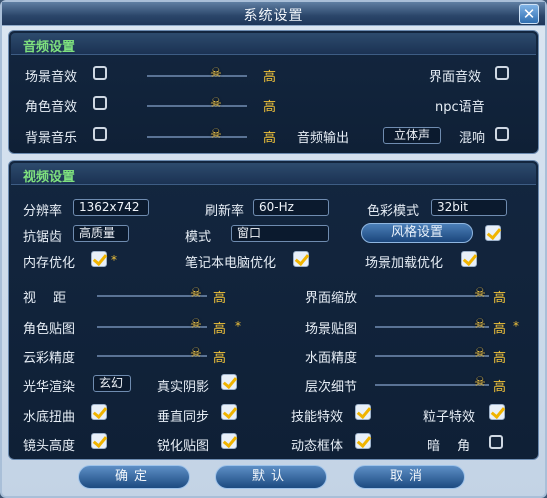  Describe the element at coordinates (317, 417) in the screenshot. I see `skill-effects-label: 技能特效` at that location.